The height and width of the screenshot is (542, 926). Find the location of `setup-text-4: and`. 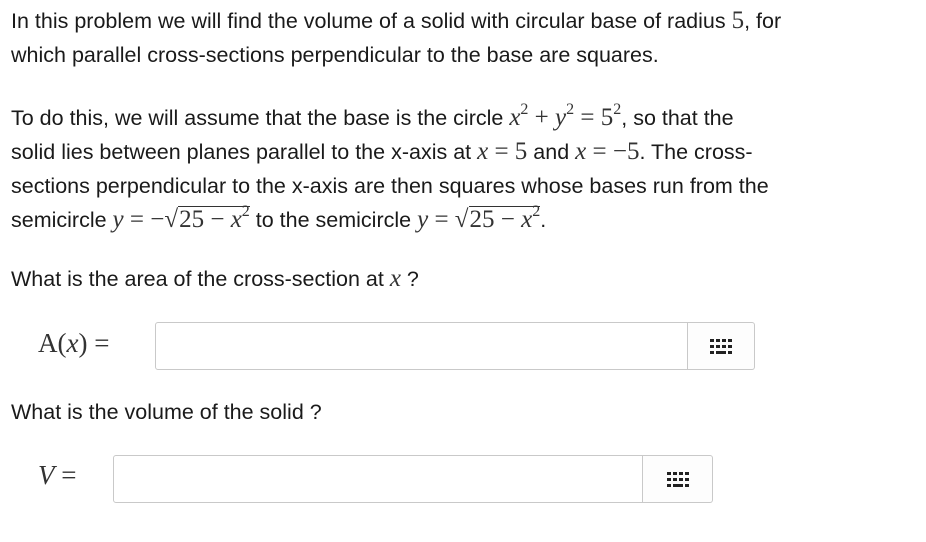

setup-text-4: and is located at coordinates (551, 152).